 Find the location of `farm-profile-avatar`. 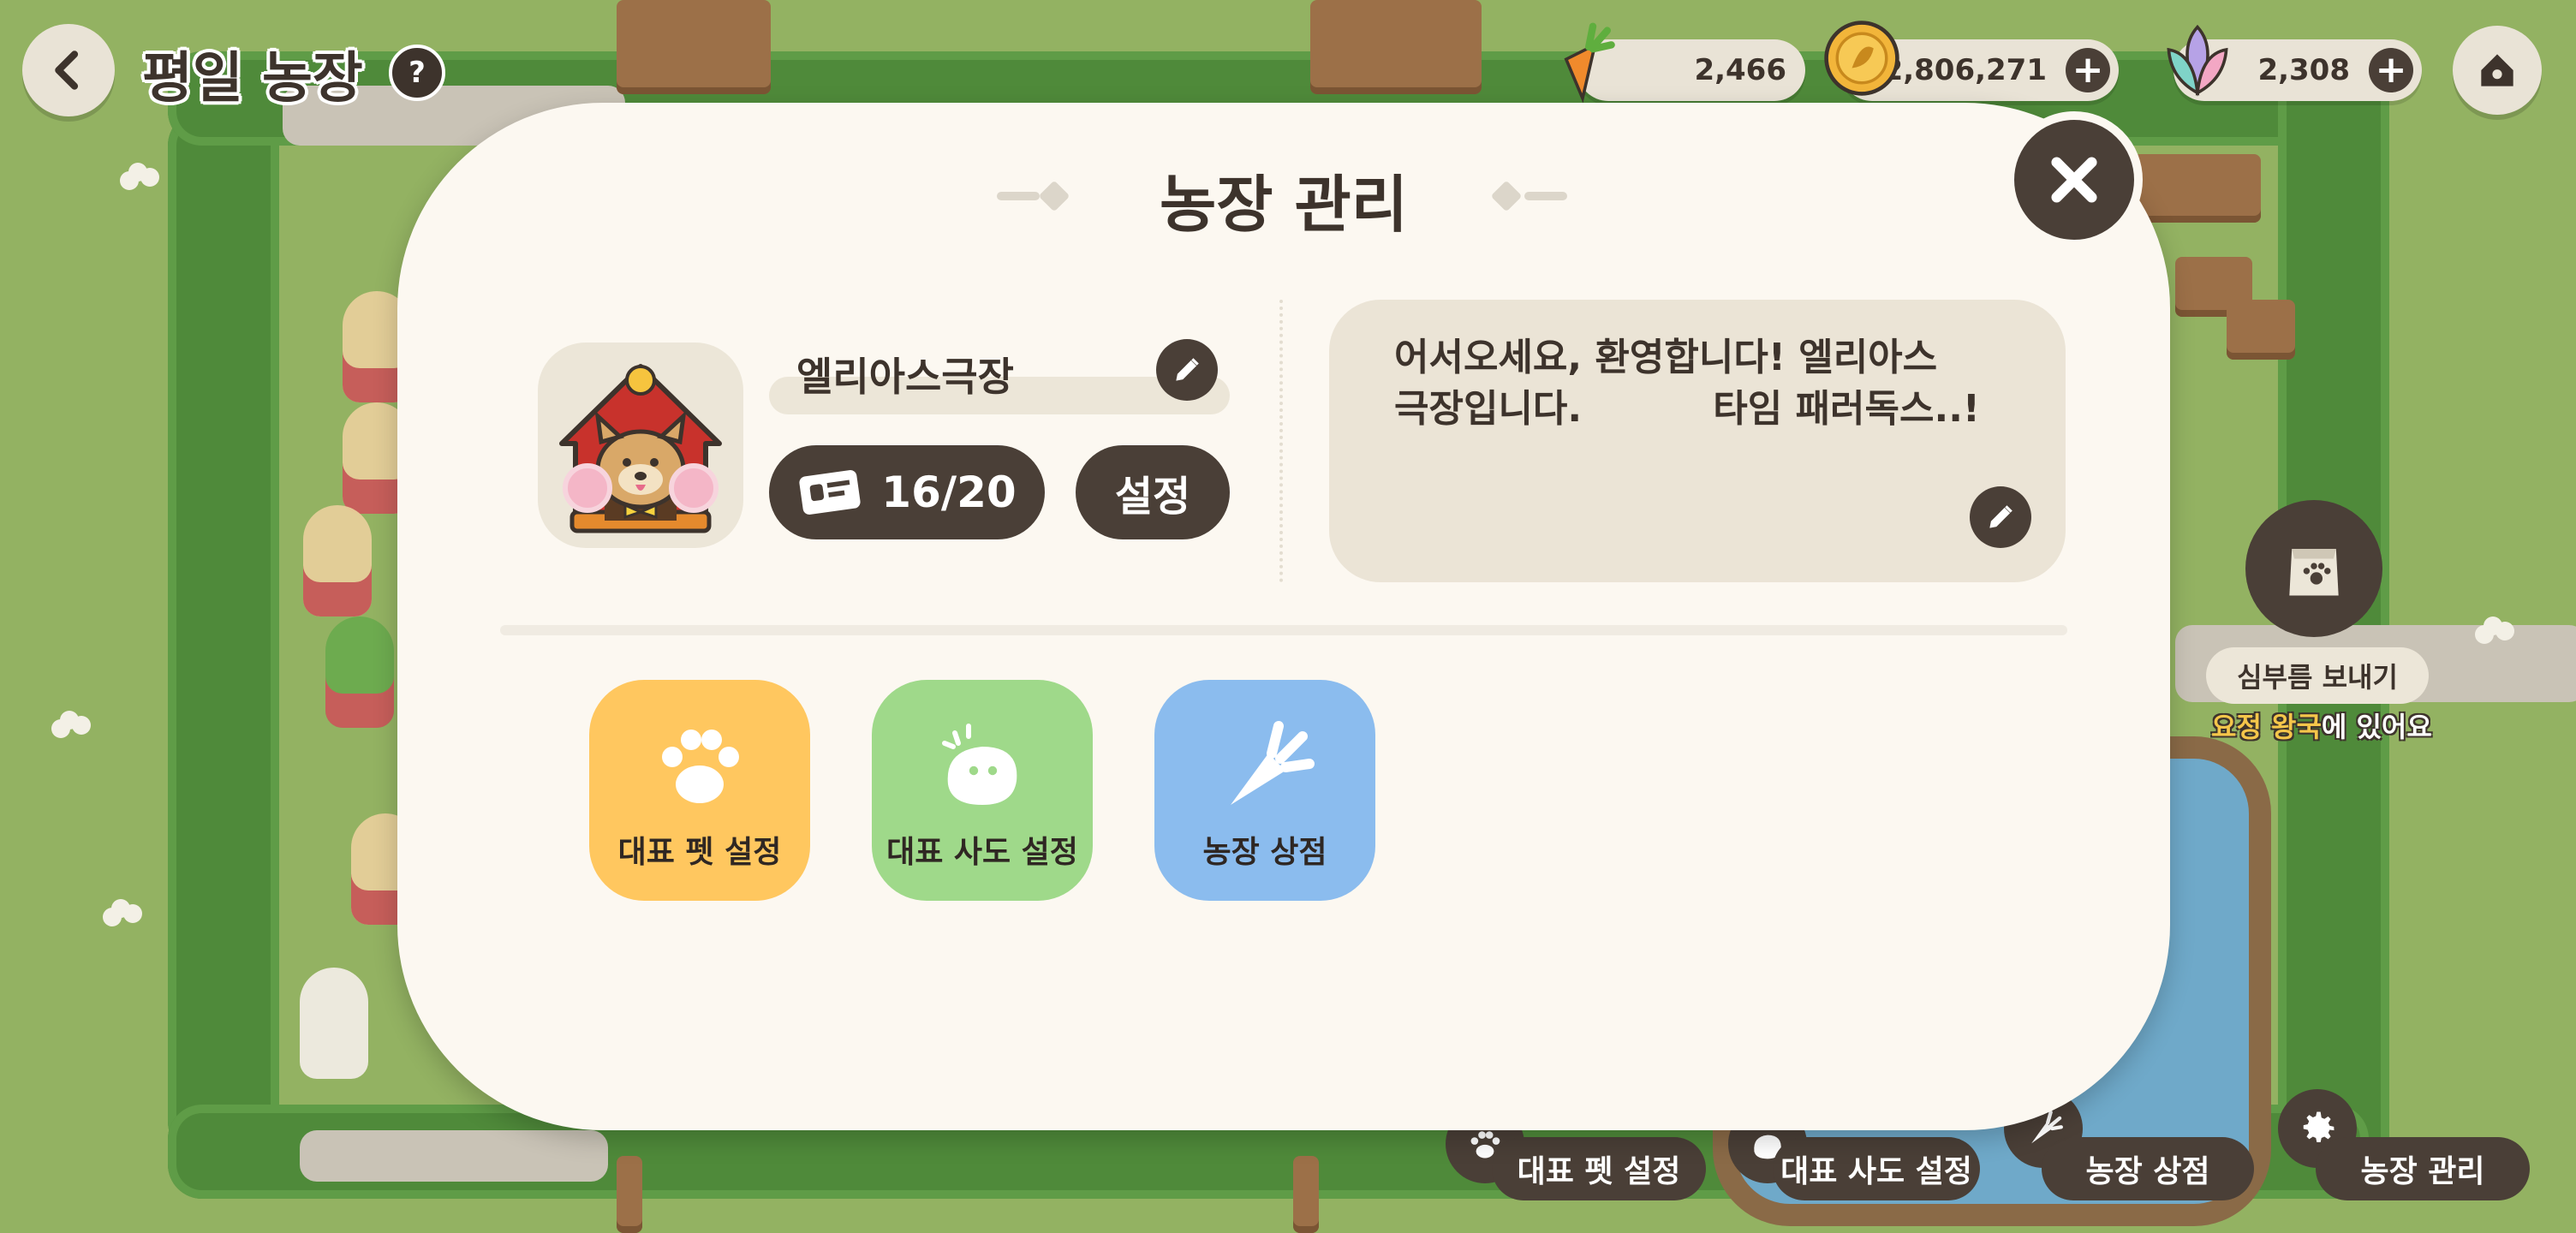

farm-profile-avatar is located at coordinates (640, 445).